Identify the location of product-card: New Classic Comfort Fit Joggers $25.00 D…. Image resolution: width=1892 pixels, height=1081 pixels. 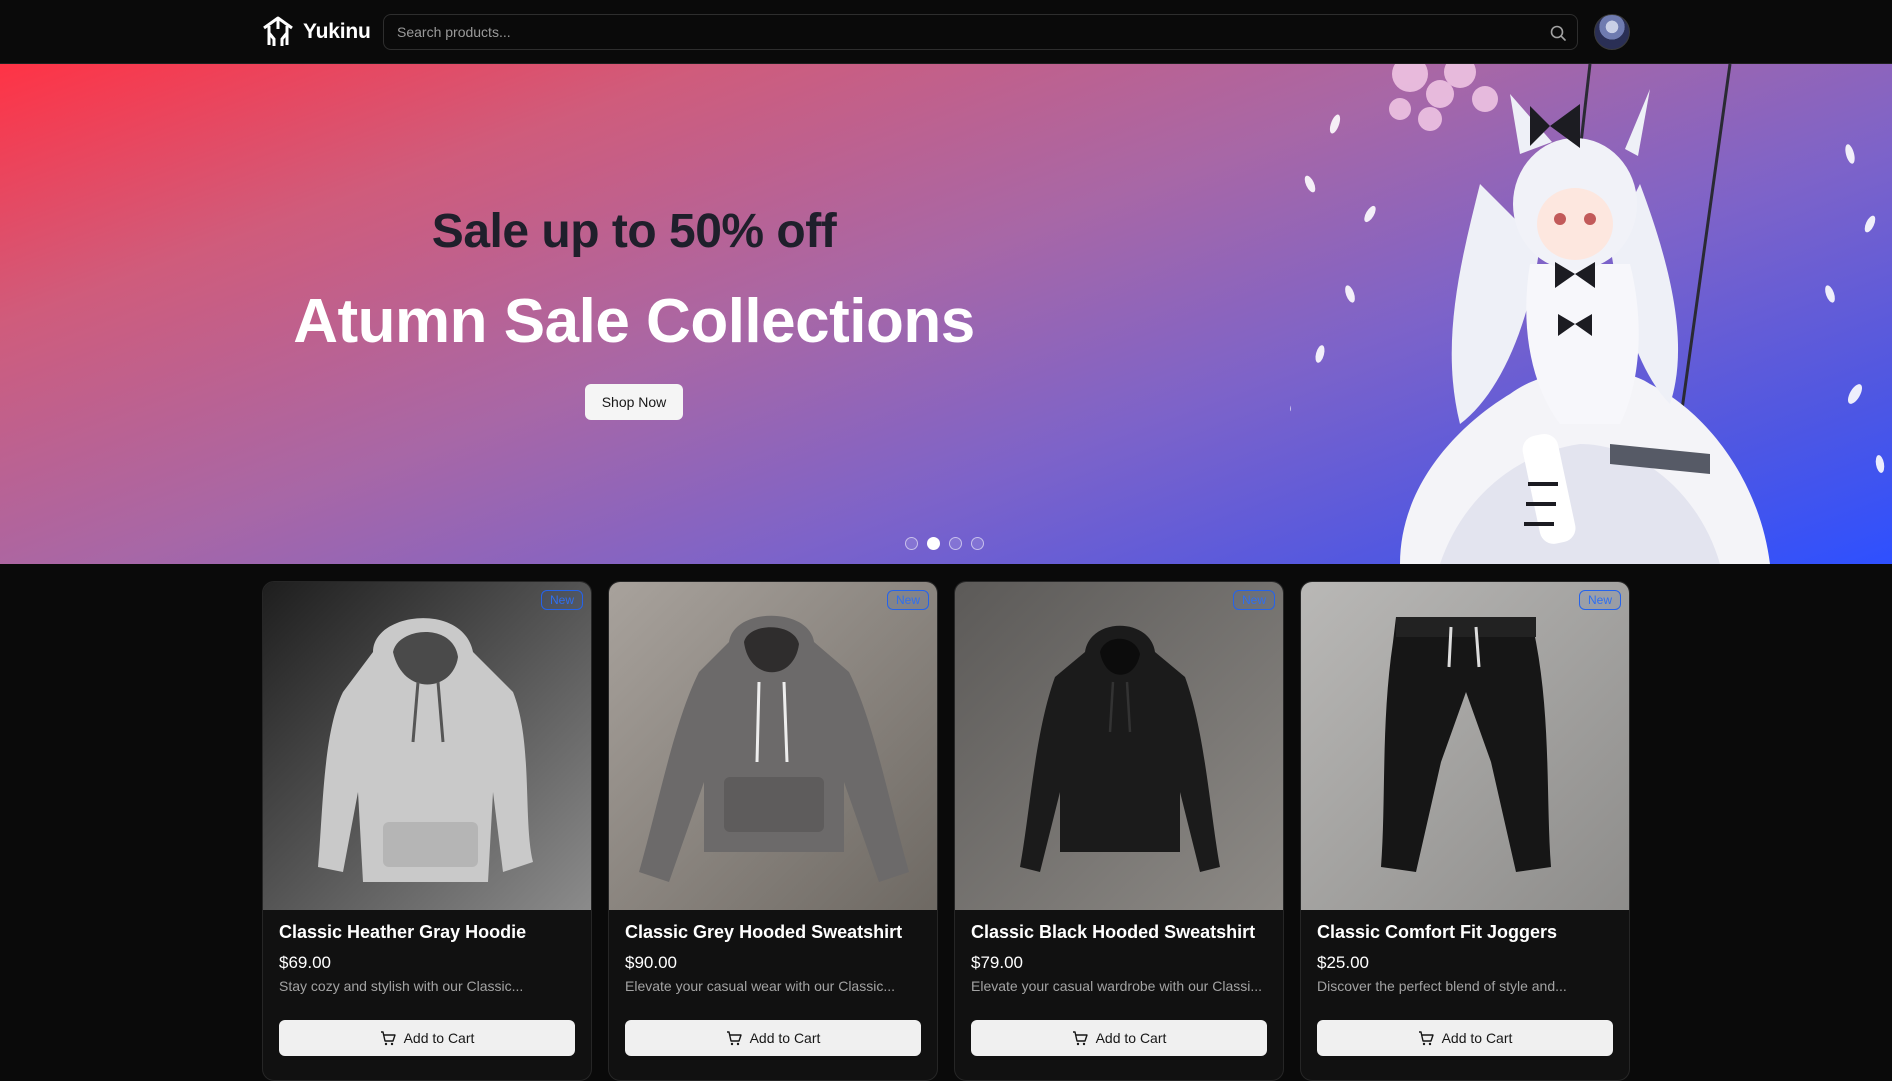
(1465, 831).